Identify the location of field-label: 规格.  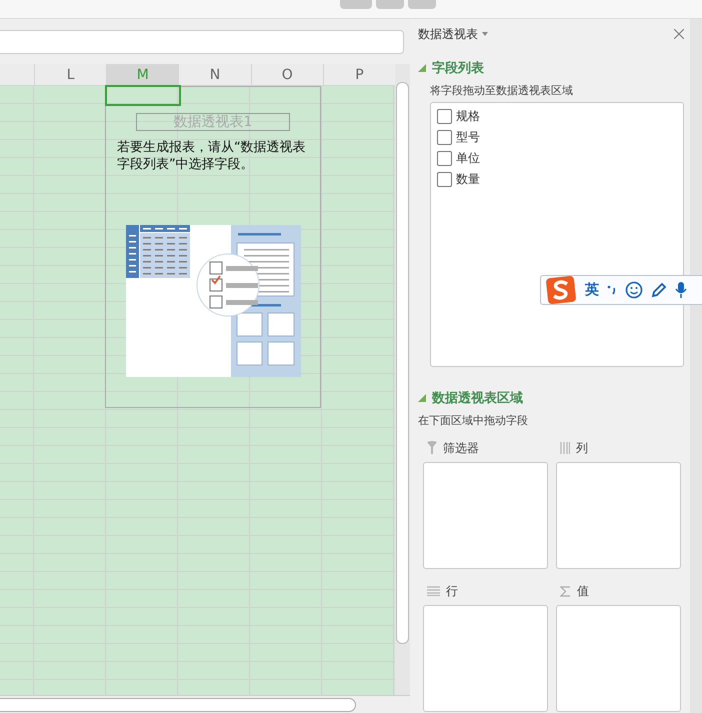
(468, 116).